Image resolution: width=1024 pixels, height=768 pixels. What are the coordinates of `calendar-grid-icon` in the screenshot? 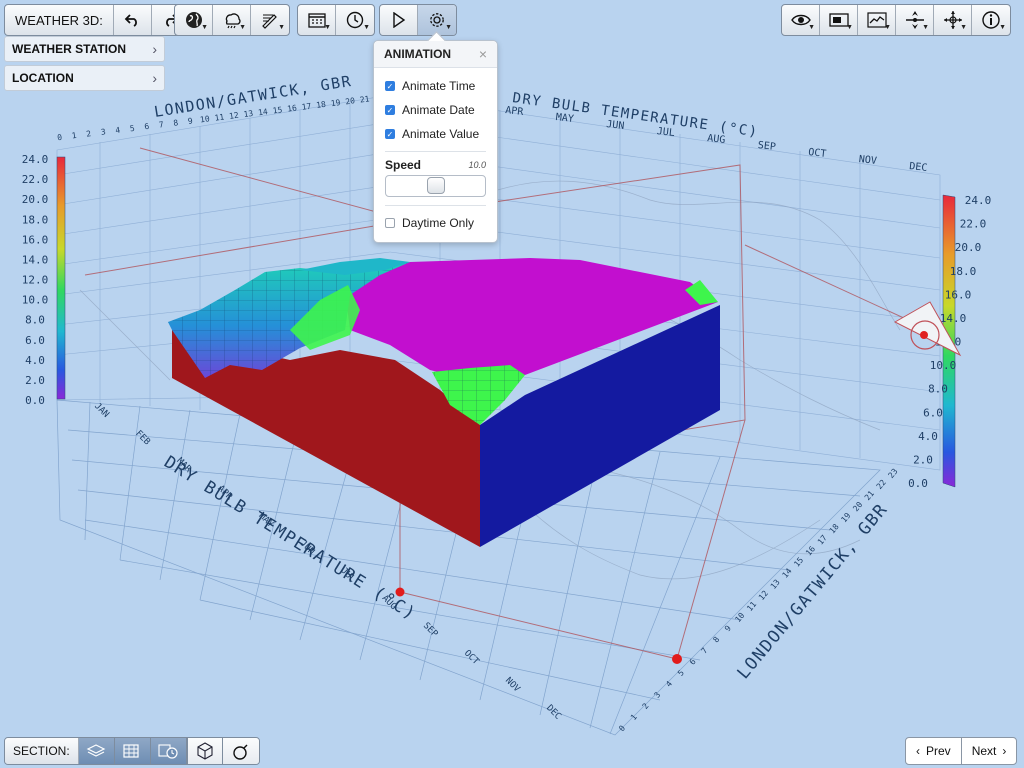 It's located at (131, 751).